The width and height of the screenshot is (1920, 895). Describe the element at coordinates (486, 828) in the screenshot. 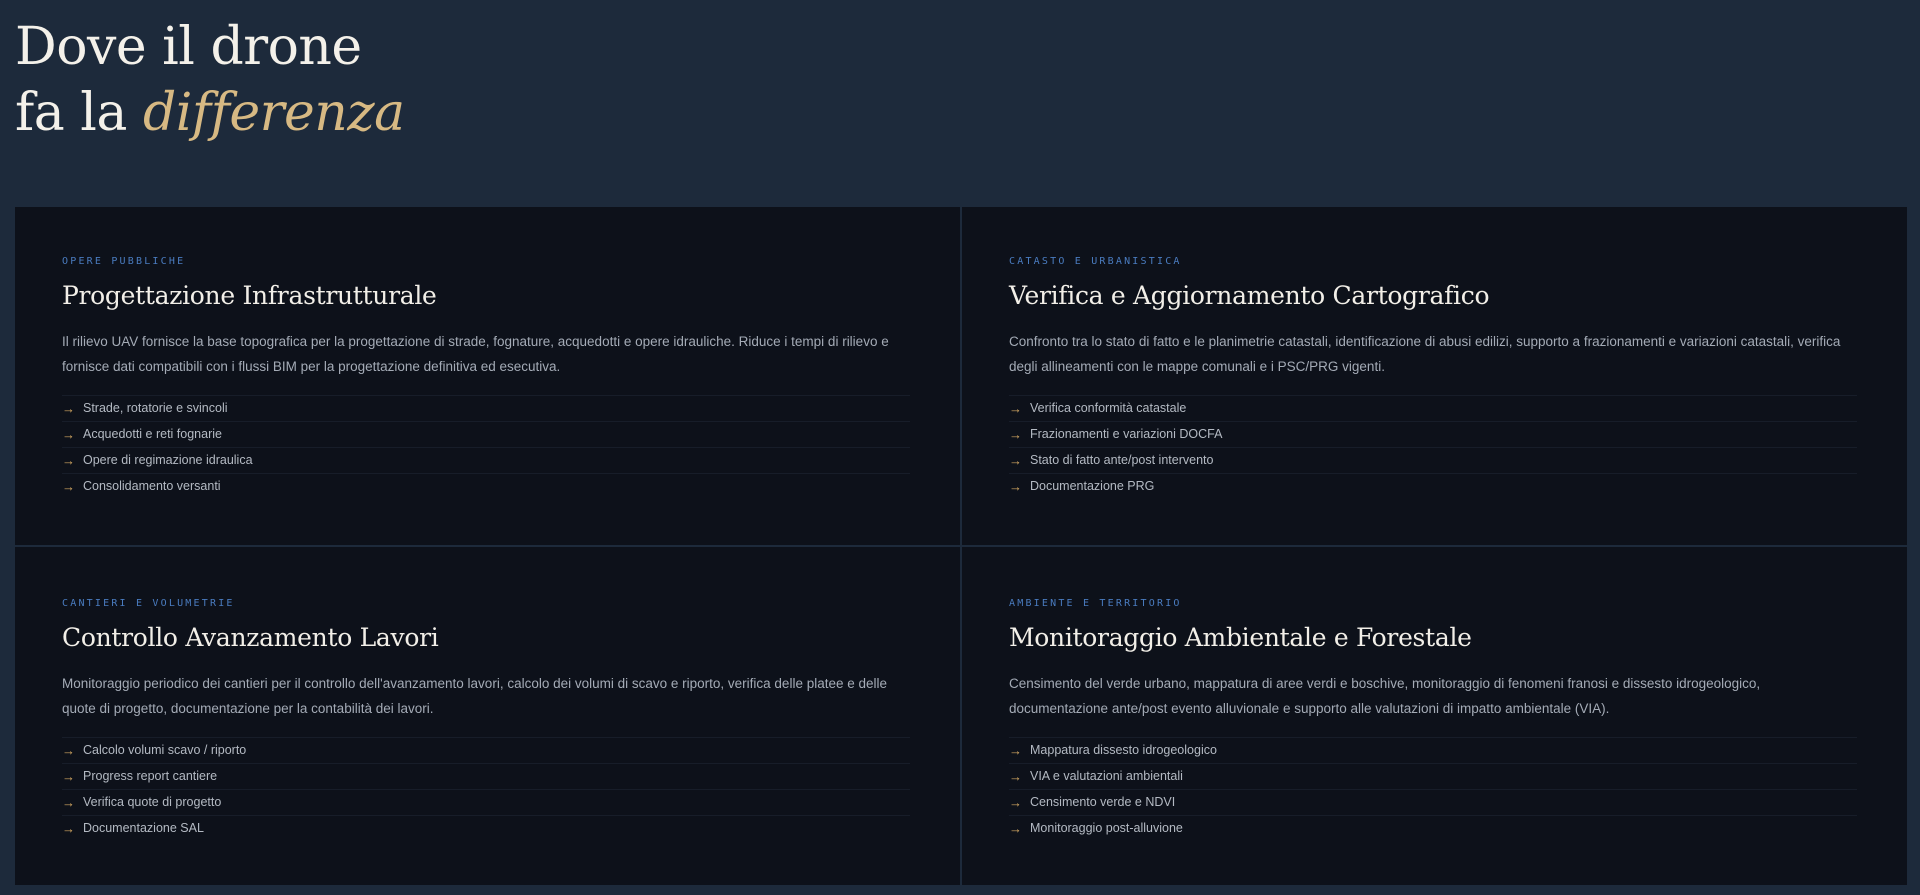

I see `list-item: → Documentazione SAL` at that location.